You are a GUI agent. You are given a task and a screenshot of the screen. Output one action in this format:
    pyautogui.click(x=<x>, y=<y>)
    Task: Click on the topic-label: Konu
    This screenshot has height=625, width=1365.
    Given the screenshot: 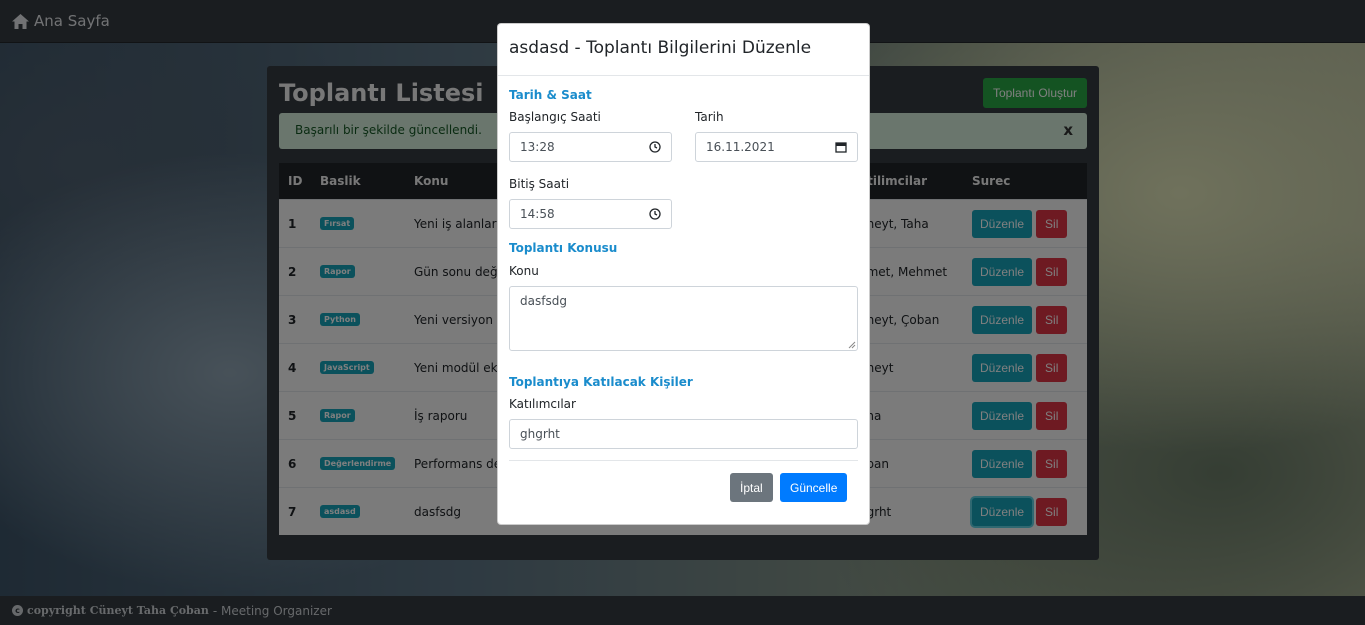 What is the action you would take?
    pyautogui.click(x=524, y=271)
    